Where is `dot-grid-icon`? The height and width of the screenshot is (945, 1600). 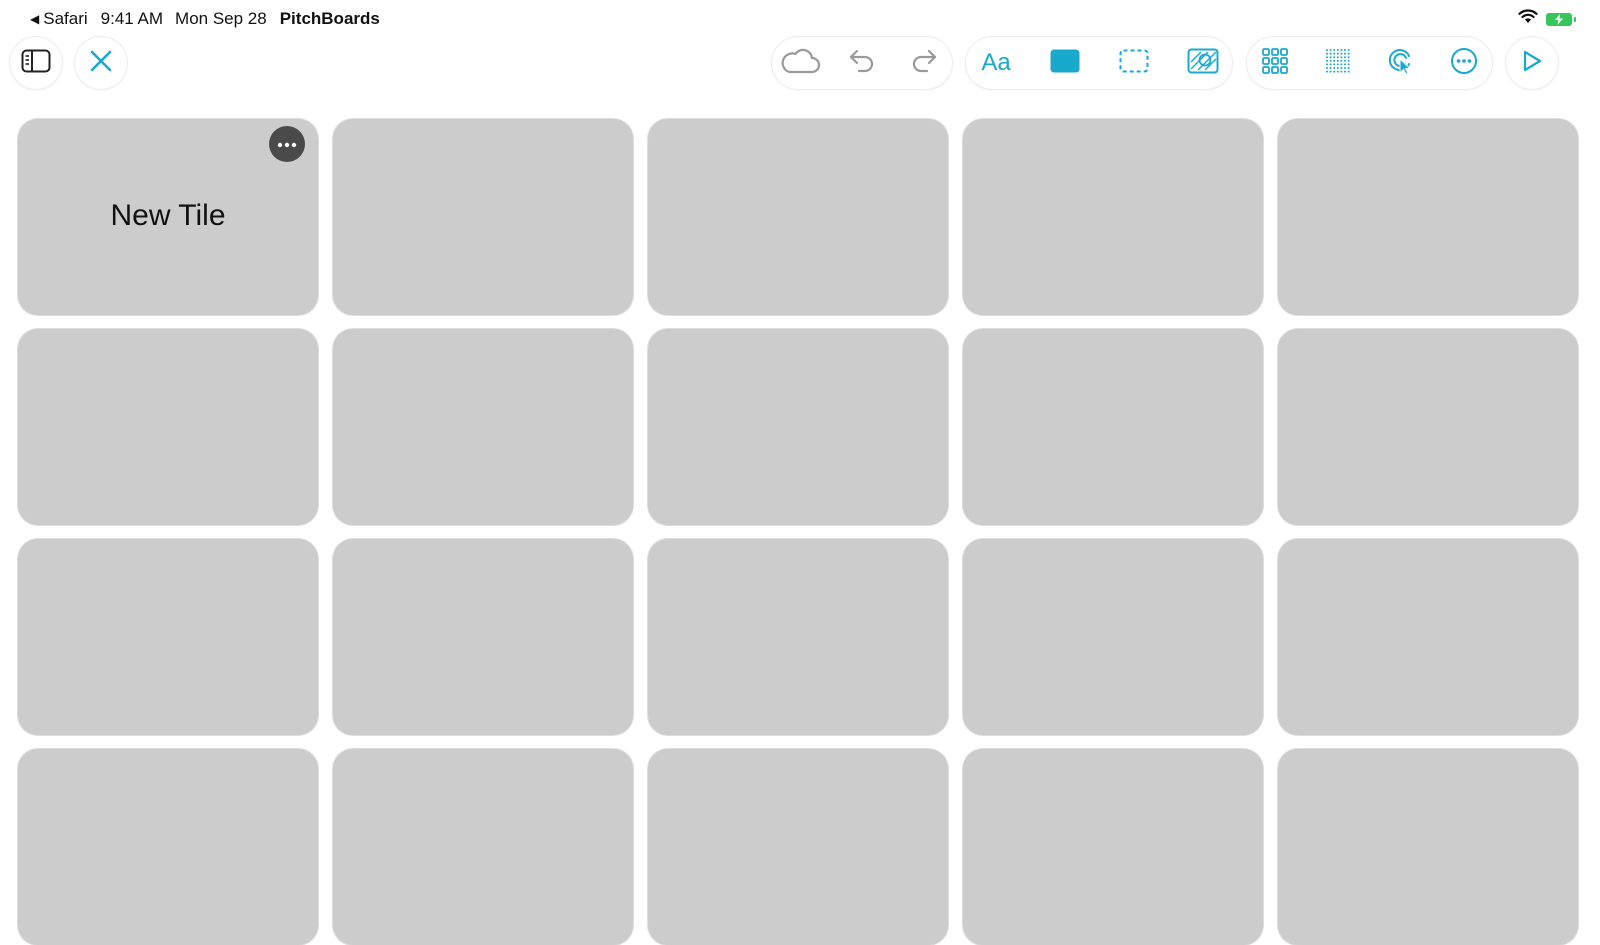 dot-grid-icon is located at coordinates (1338, 63).